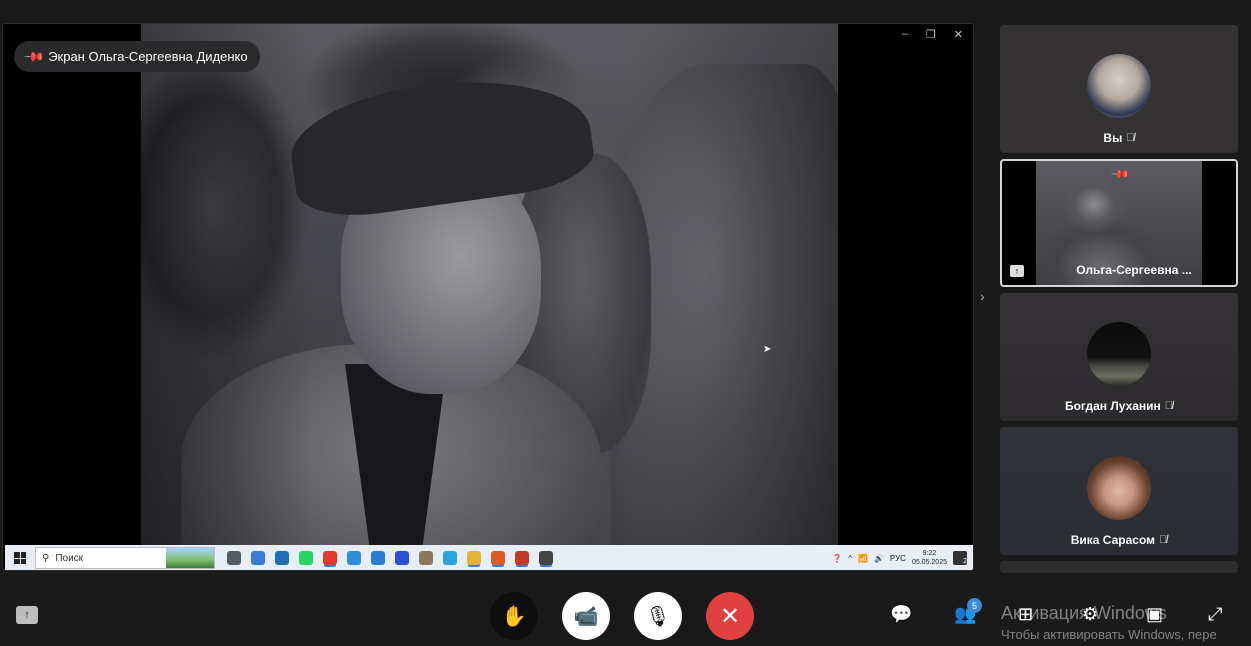 This screenshot has width=1251, height=646. I want to click on microphone-toggle-button: 🎙, so click(658, 616).